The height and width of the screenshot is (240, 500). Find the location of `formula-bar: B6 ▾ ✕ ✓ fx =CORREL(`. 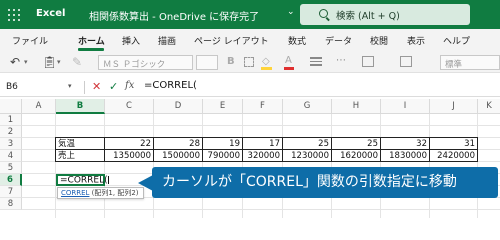

formula-bar: B6 ▾ ✕ ✓ fx =CORREL( is located at coordinates (250, 87).